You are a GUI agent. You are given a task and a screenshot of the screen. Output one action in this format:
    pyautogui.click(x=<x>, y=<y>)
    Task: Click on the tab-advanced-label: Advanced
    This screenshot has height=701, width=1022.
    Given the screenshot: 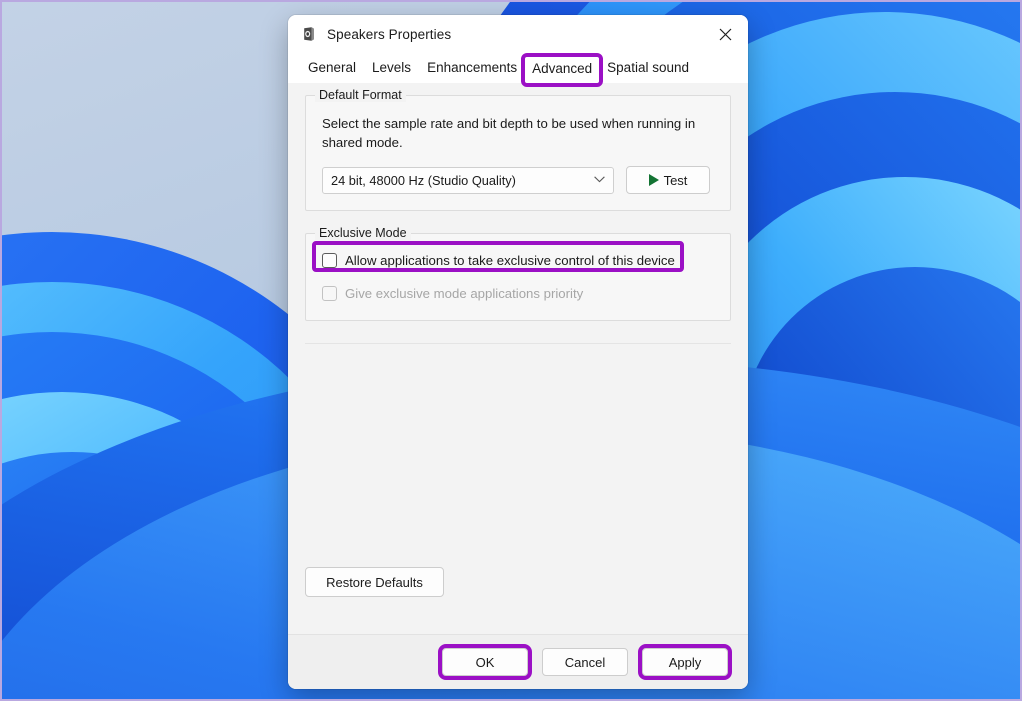 What is the action you would take?
    pyautogui.click(x=562, y=68)
    